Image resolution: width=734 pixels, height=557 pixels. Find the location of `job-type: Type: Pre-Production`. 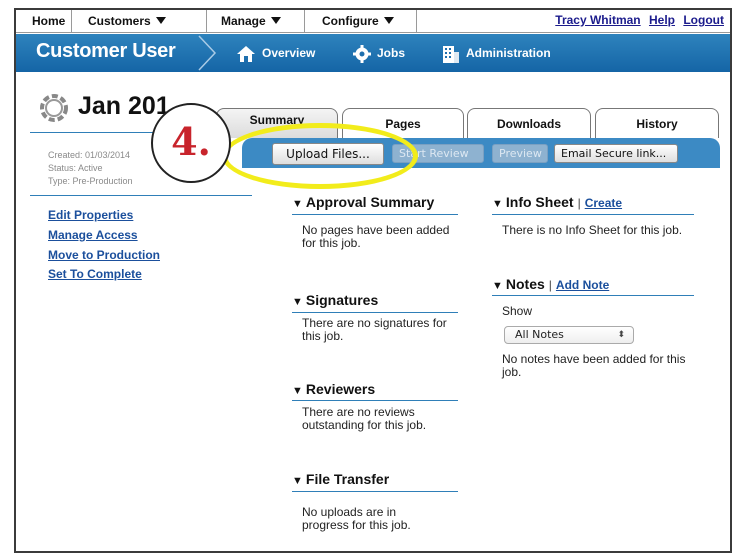

job-type: Type: Pre-Production is located at coordinates (90, 181).